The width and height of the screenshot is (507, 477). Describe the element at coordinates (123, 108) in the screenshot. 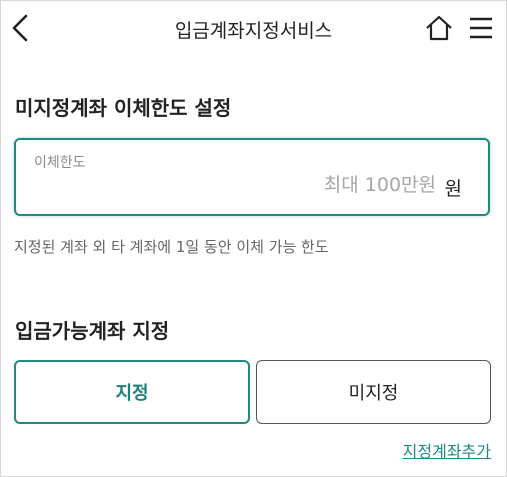

I see `limit-section-title: 미지정계좌 이체한도 설정` at that location.